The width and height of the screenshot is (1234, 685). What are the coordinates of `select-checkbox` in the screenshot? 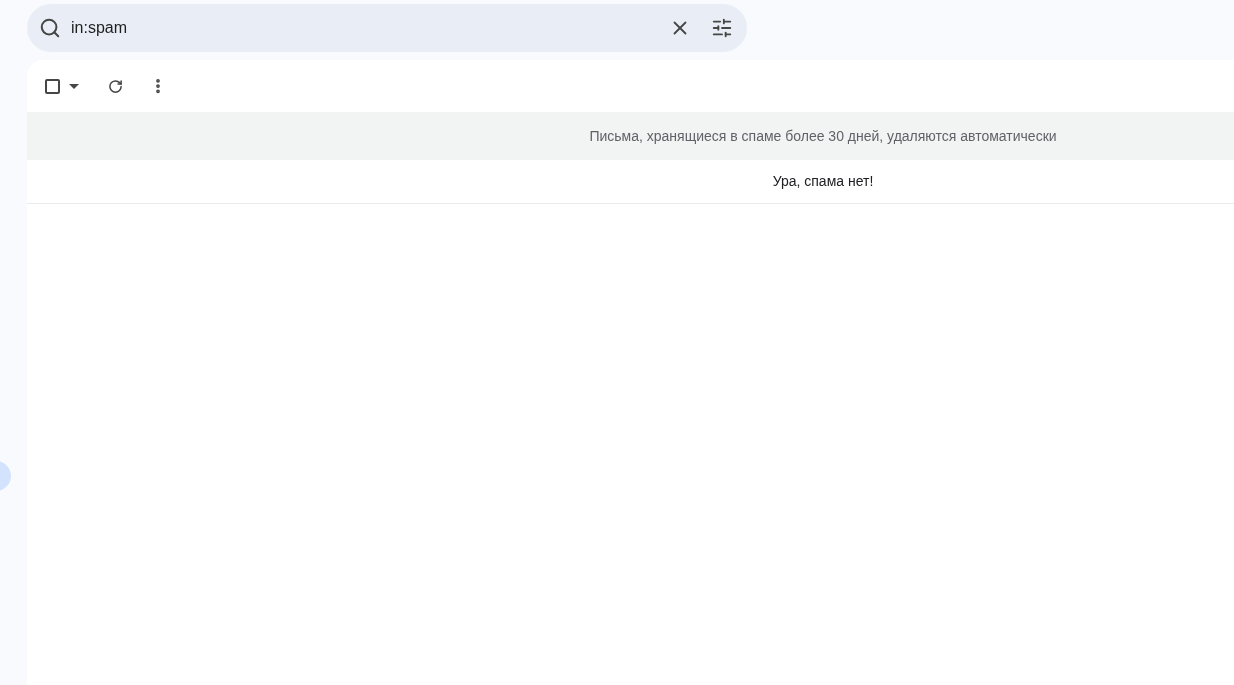 It's located at (52, 86).